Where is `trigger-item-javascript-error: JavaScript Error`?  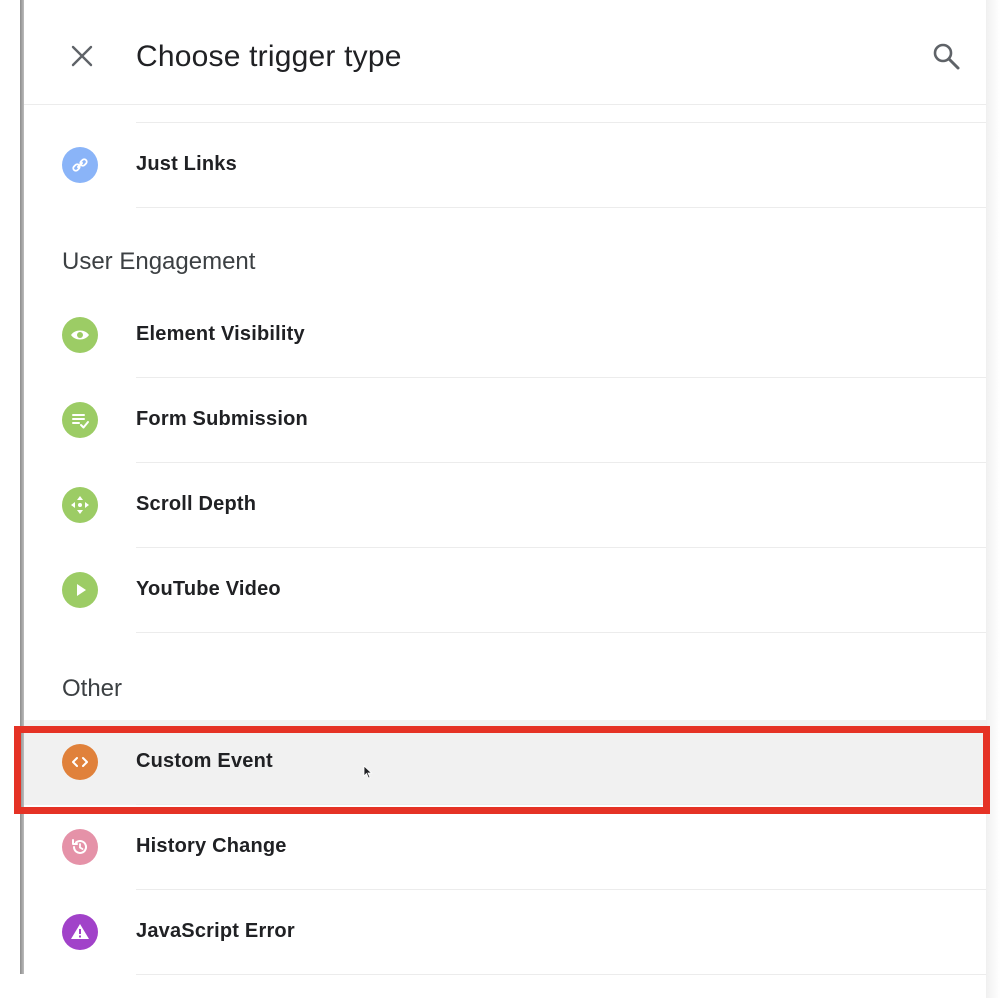 trigger-item-javascript-error: JavaScript Error is located at coordinates (505, 932).